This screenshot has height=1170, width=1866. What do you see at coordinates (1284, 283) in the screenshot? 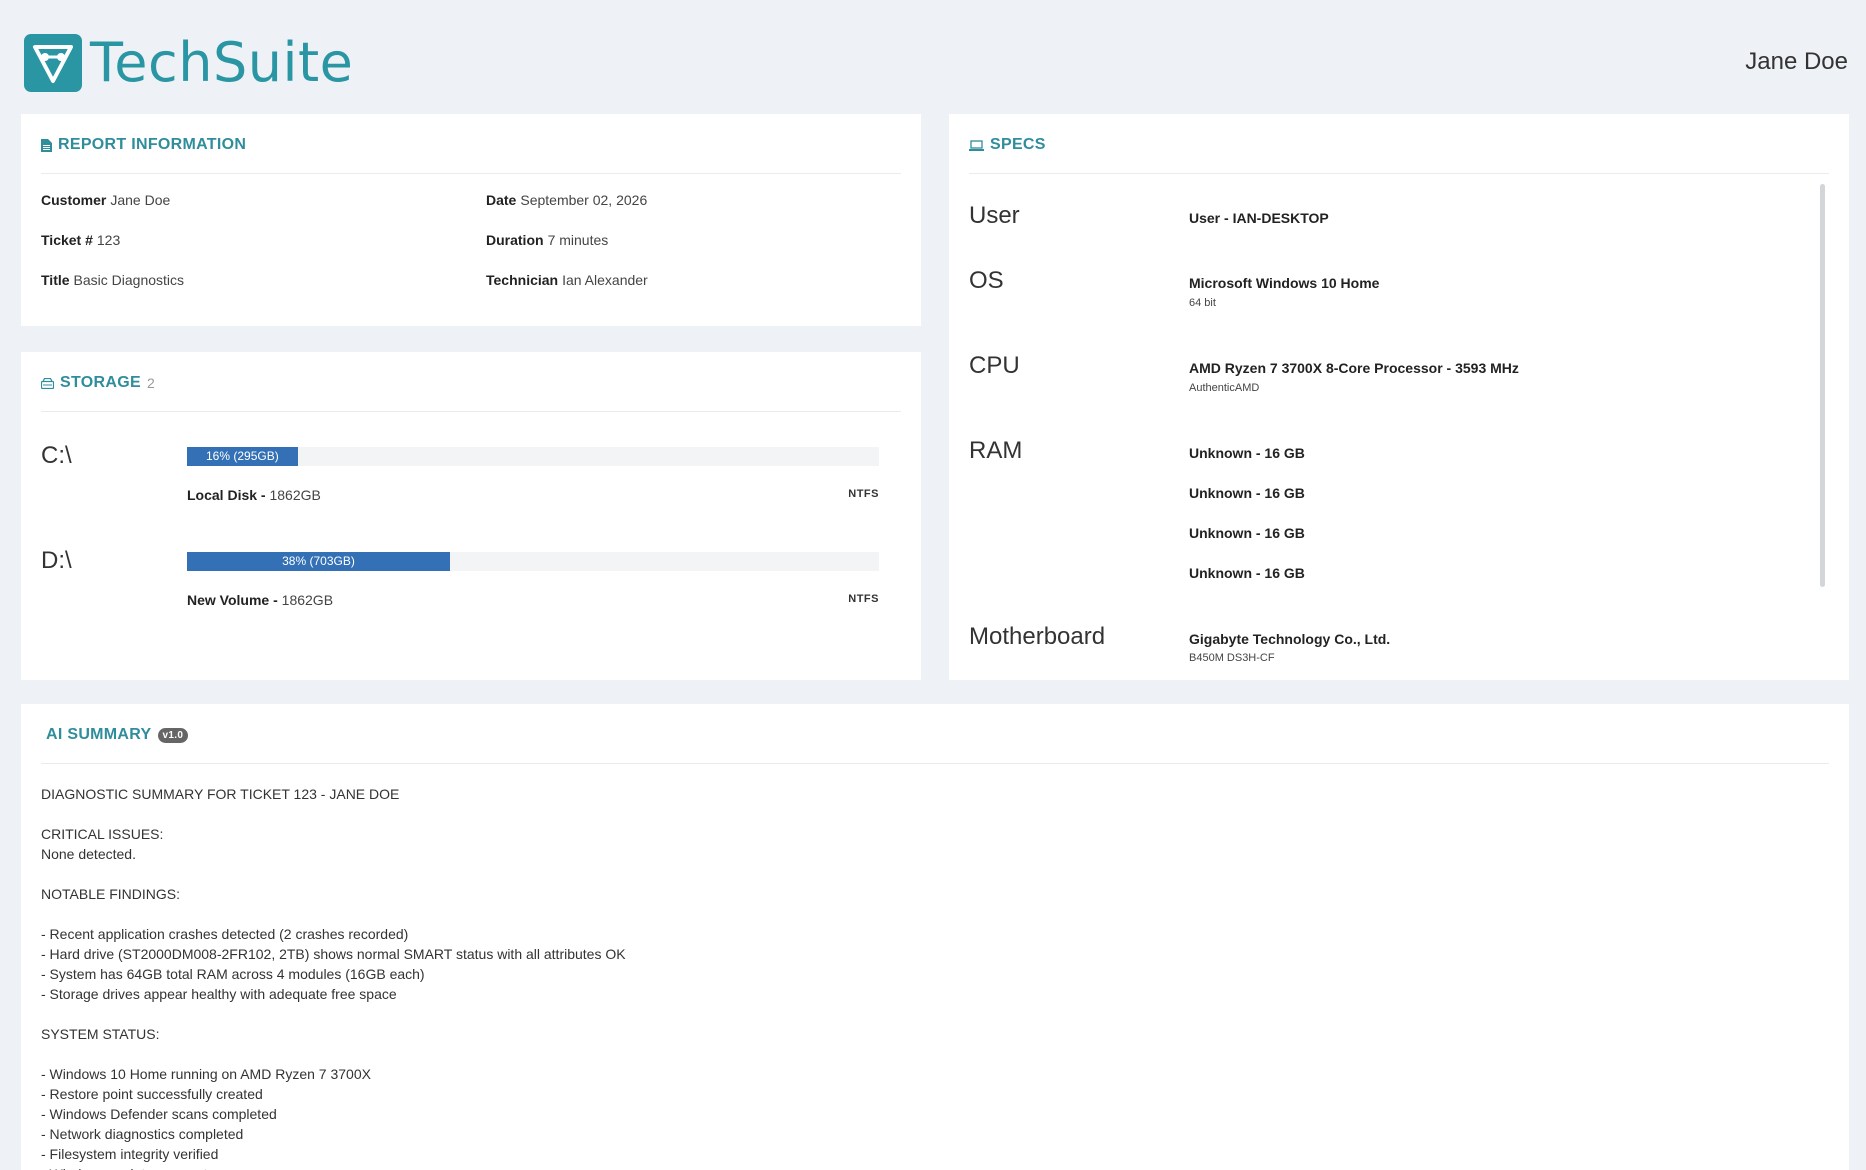
I see `spec-value-os: Microsoft Windows 10 Home` at bounding box center [1284, 283].